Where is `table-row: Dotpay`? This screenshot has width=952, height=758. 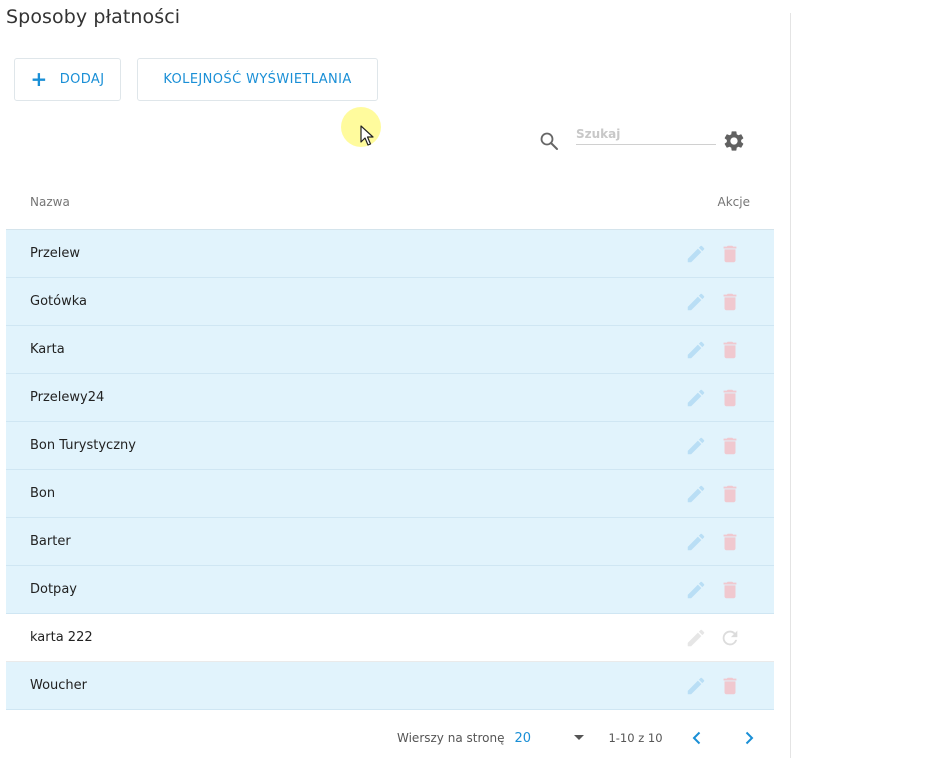
table-row: Dotpay is located at coordinates (390, 590).